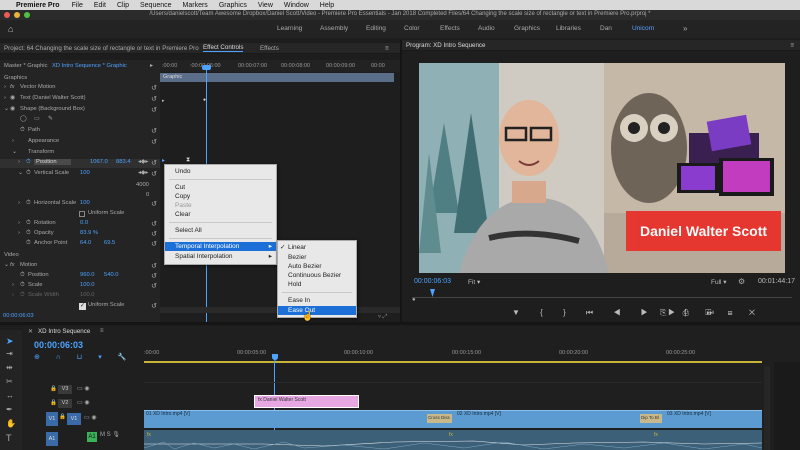 The image size is (800, 450). Describe the element at coordinates (568, 28) in the screenshot. I see `workspace-libraries: Libraries` at that location.